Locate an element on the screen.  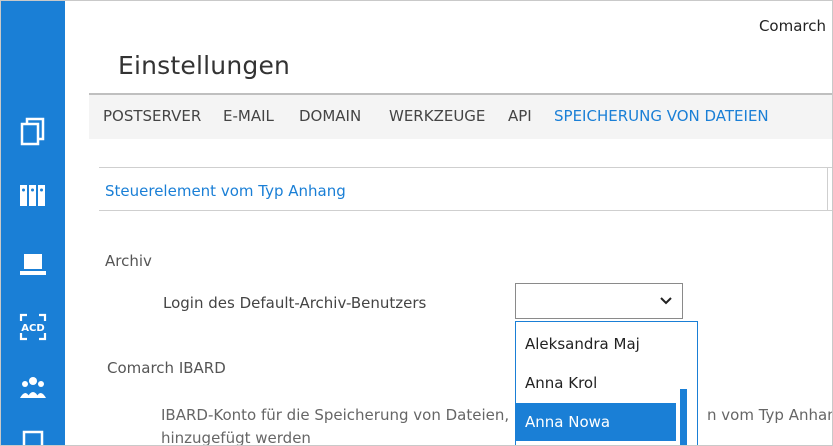
tab-api: API is located at coordinates (520, 116).